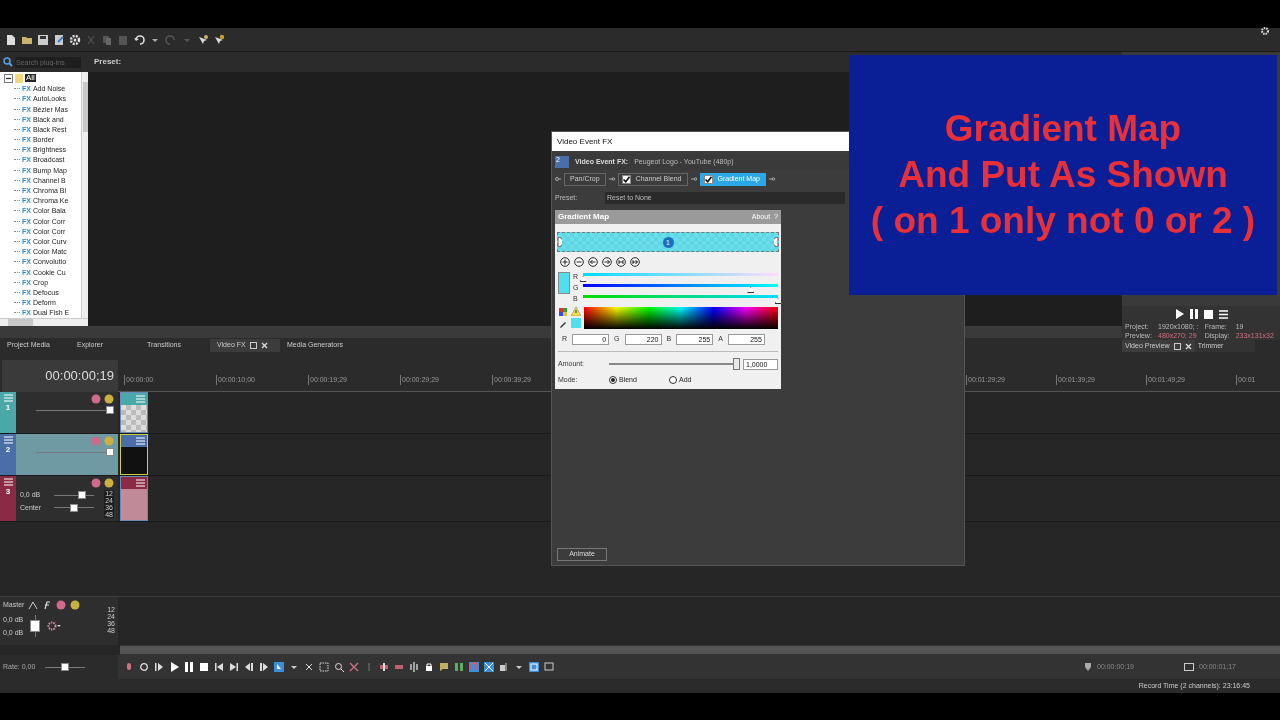 The image size is (1280, 720). I want to click on marker-icon, so click(444, 667).